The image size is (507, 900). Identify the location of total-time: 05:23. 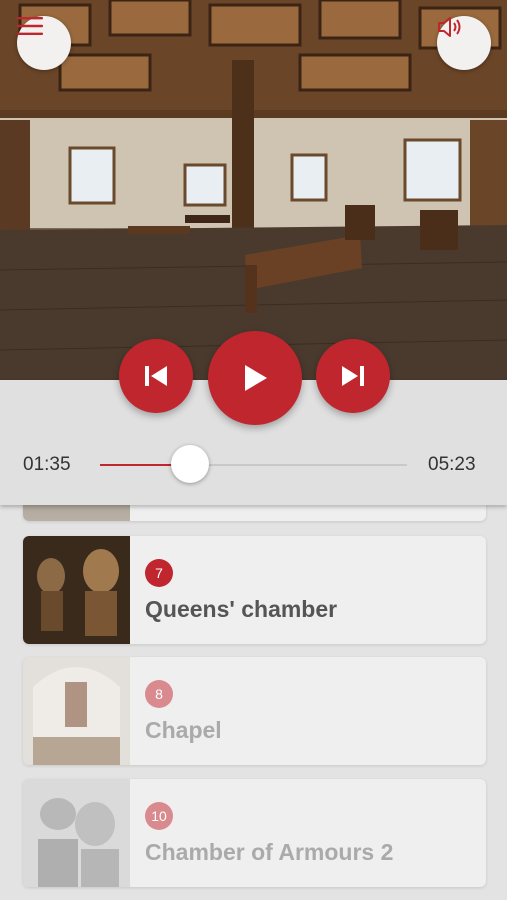
(452, 464).